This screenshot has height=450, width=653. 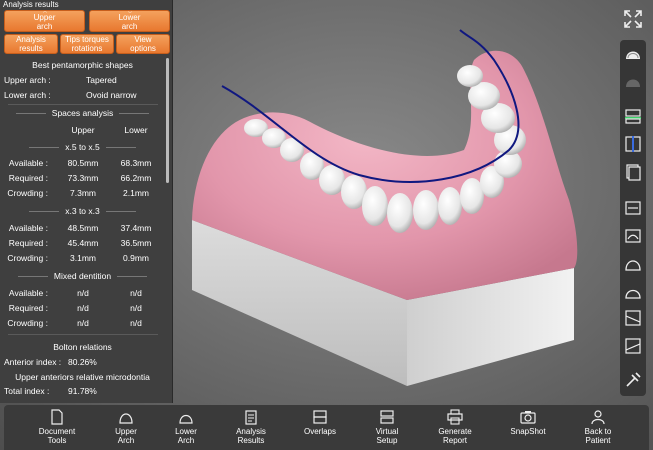 I want to click on microdontia-note: Upper anteriors relative microdontia, so click(x=82, y=377).